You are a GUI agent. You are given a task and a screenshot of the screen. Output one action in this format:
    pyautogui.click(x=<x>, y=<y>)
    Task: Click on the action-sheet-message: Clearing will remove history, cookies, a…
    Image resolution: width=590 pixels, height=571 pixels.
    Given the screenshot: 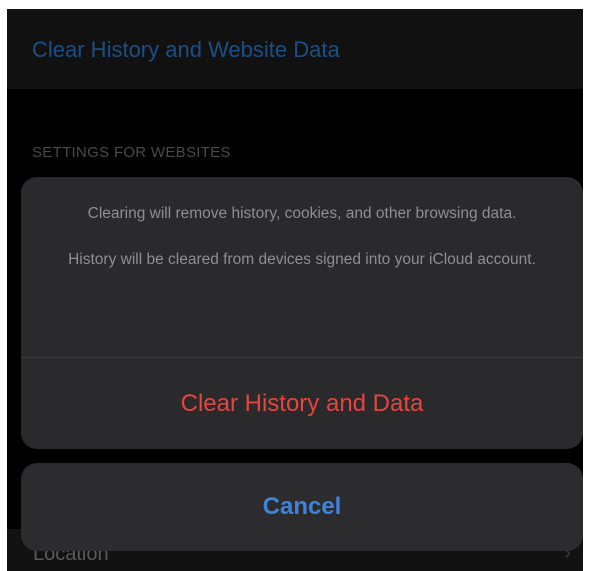 What is the action you would take?
    pyautogui.click(x=302, y=237)
    